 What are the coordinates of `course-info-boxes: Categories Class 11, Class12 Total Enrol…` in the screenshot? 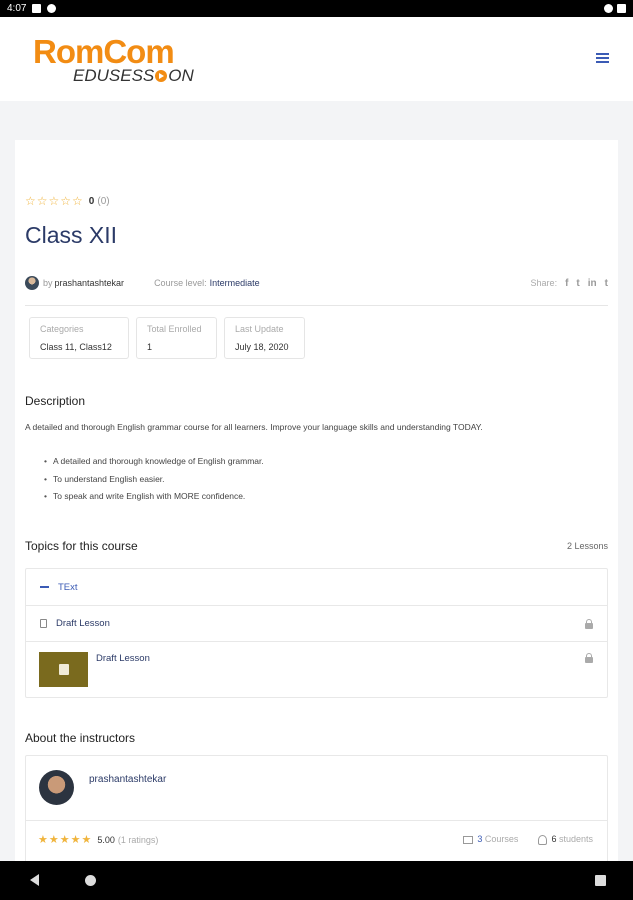 It's located at (167, 338).